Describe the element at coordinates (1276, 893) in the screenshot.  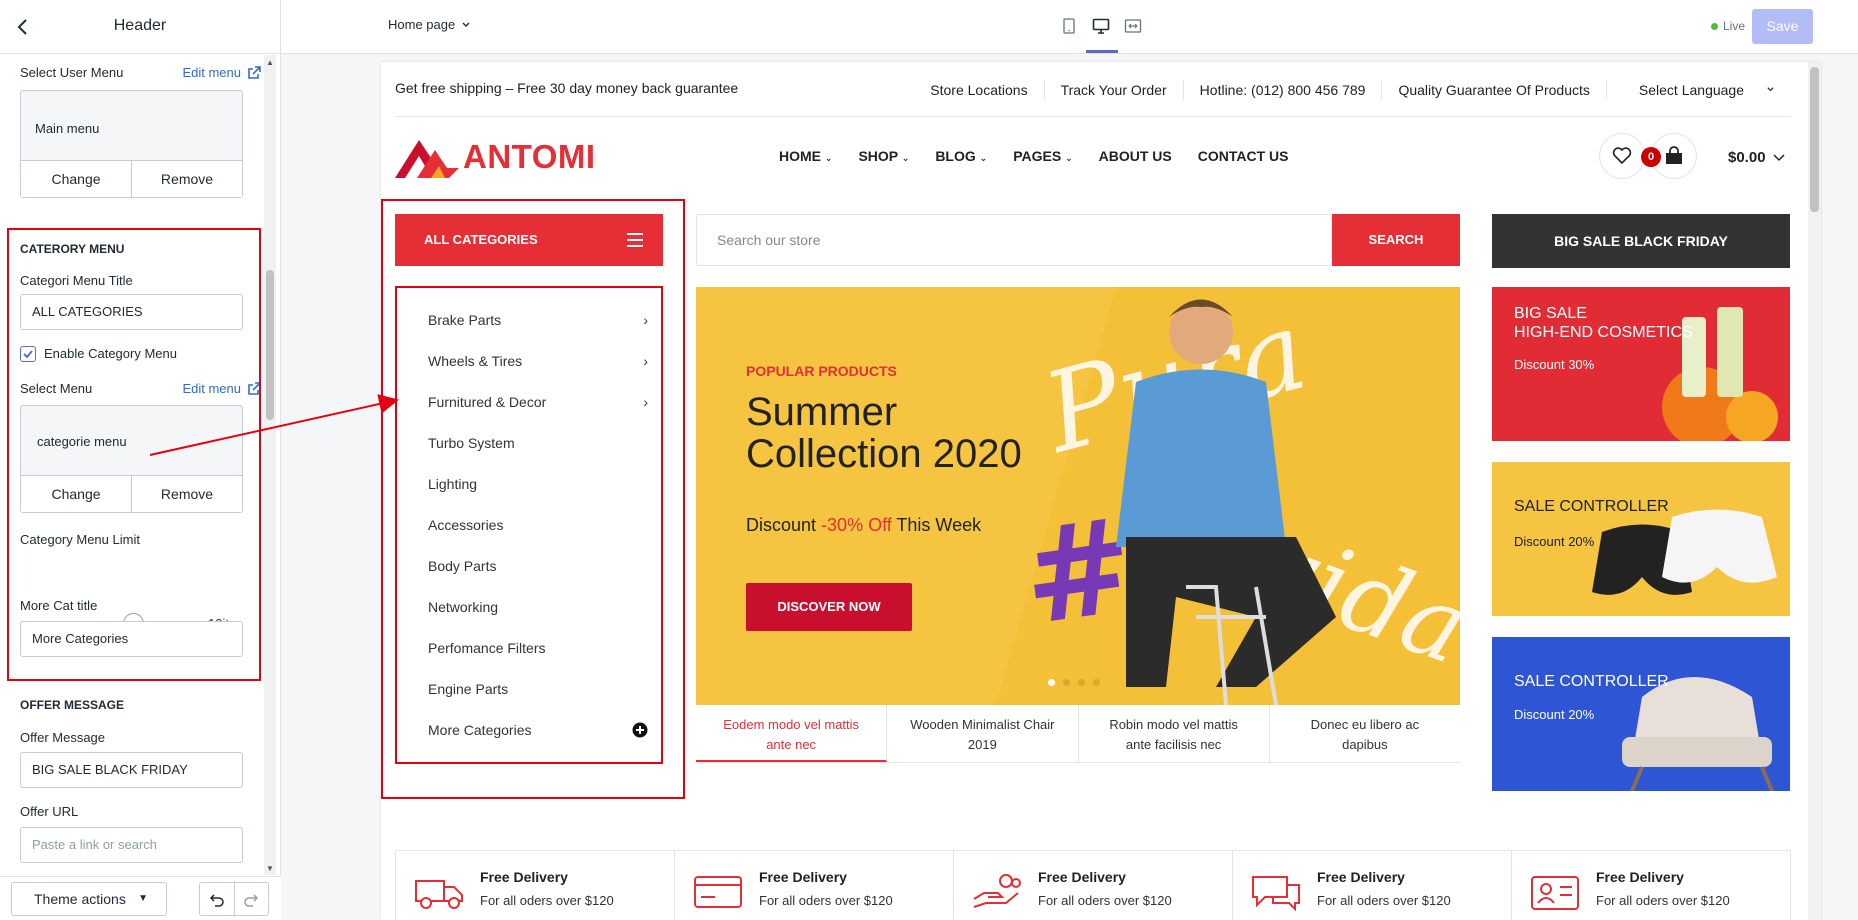
I see `chat-icon` at that location.